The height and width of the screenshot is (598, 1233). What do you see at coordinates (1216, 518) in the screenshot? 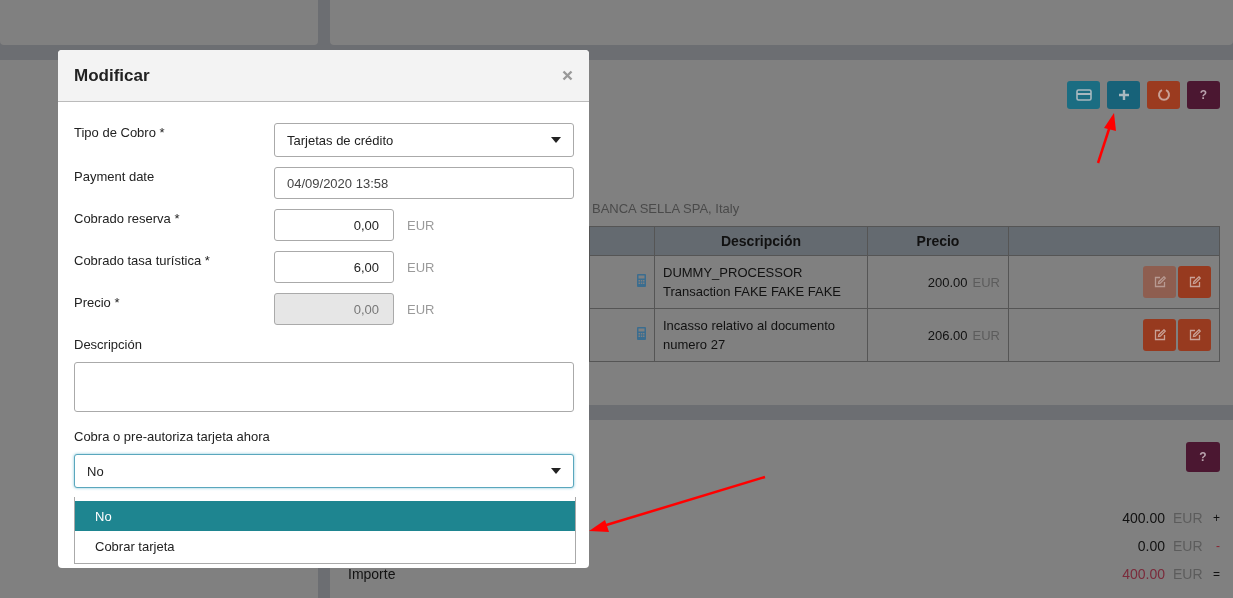
I see `sign-text: +` at bounding box center [1216, 518].